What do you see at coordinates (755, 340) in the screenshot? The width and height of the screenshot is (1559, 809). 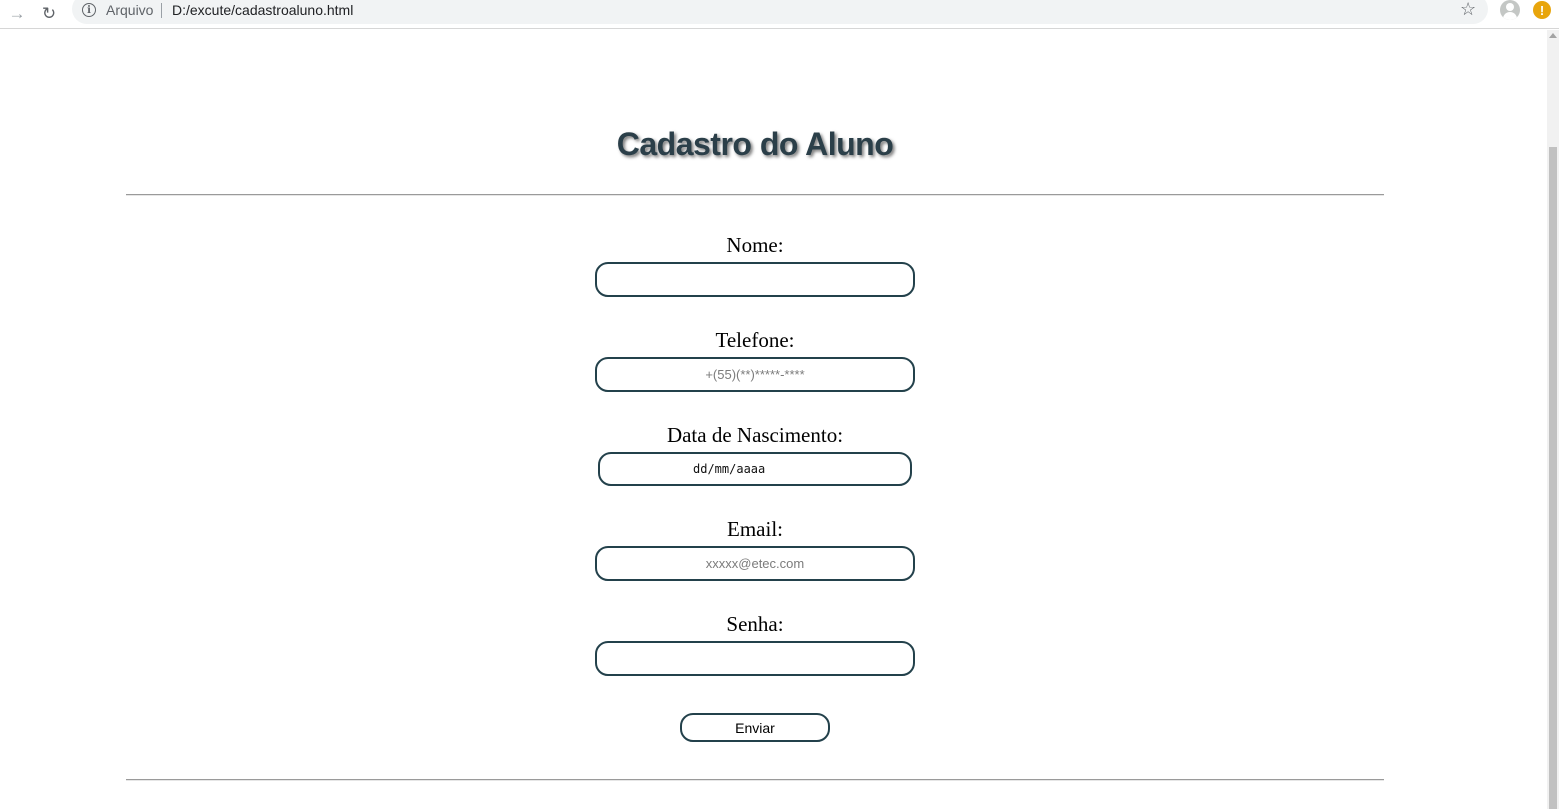 I see `telefone-label: Telefone:` at bounding box center [755, 340].